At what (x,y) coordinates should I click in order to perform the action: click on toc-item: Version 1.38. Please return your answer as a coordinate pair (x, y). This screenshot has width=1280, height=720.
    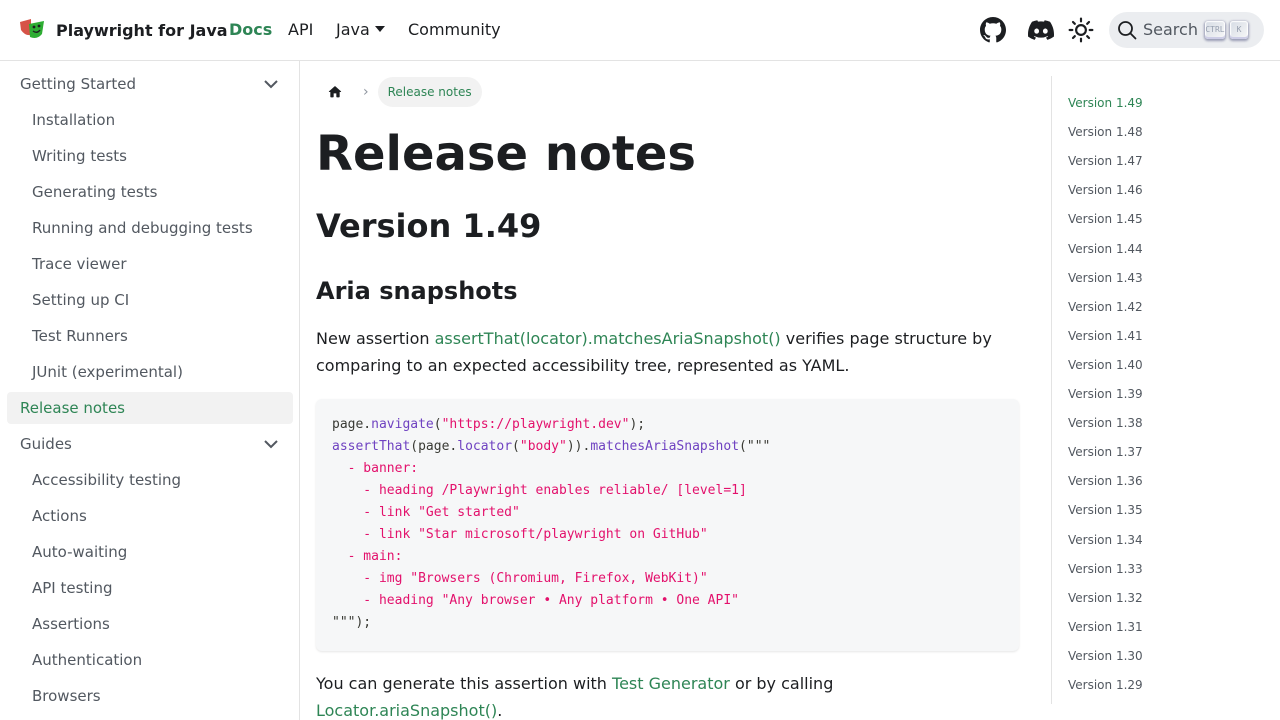
    Looking at the image, I should click on (1105, 423).